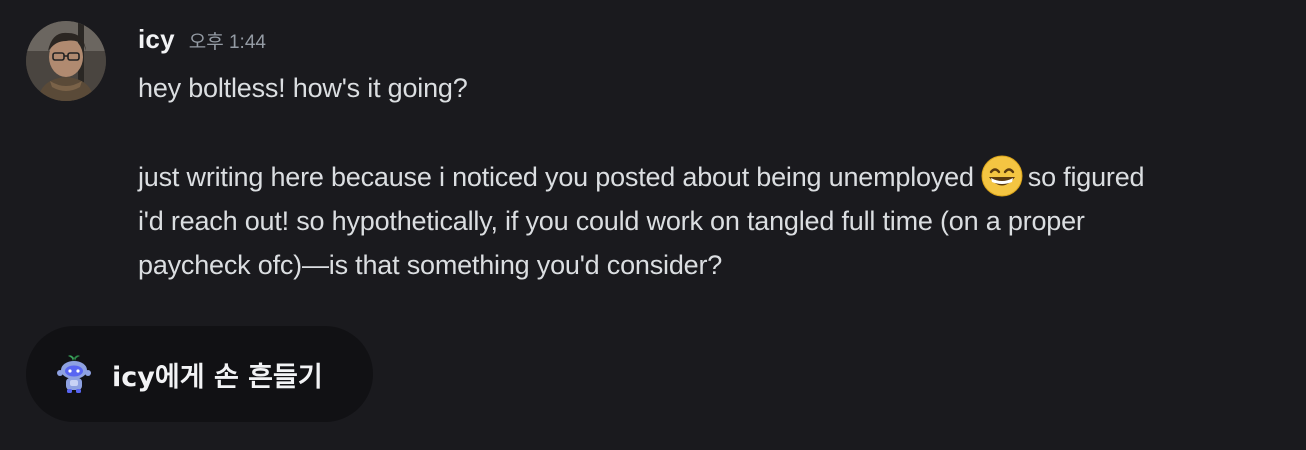 The height and width of the screenshot is (450, 1306). Describe the element at coordinates (303, 88) in the screenshot. I see `message-line: hey boltless! how's it going?` at that location.